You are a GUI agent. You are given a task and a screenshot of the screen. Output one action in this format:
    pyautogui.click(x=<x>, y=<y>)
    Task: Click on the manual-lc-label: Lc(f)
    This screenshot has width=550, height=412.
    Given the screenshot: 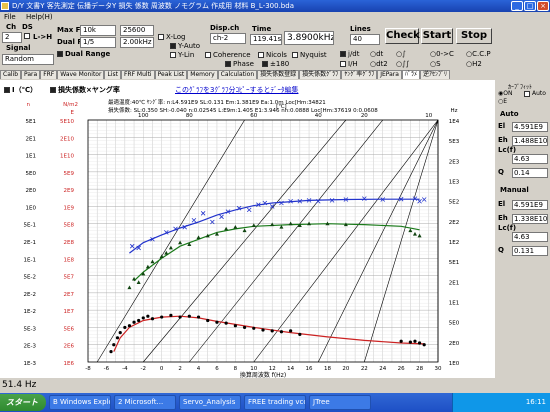 What is the action you would take?
    pyautogui.click(x=507, y=228)
    